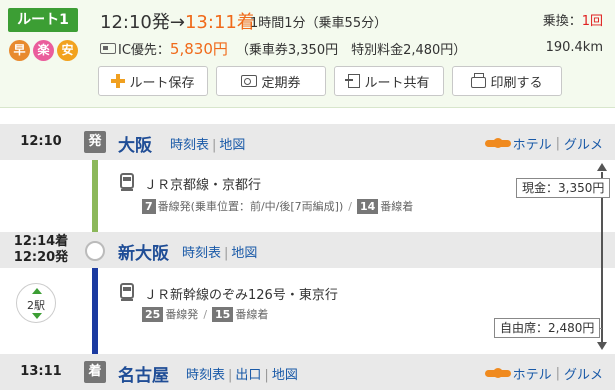 This screenshot has width=615, height=390. I want to click on arrival-platform: 14, so click(367, 206).